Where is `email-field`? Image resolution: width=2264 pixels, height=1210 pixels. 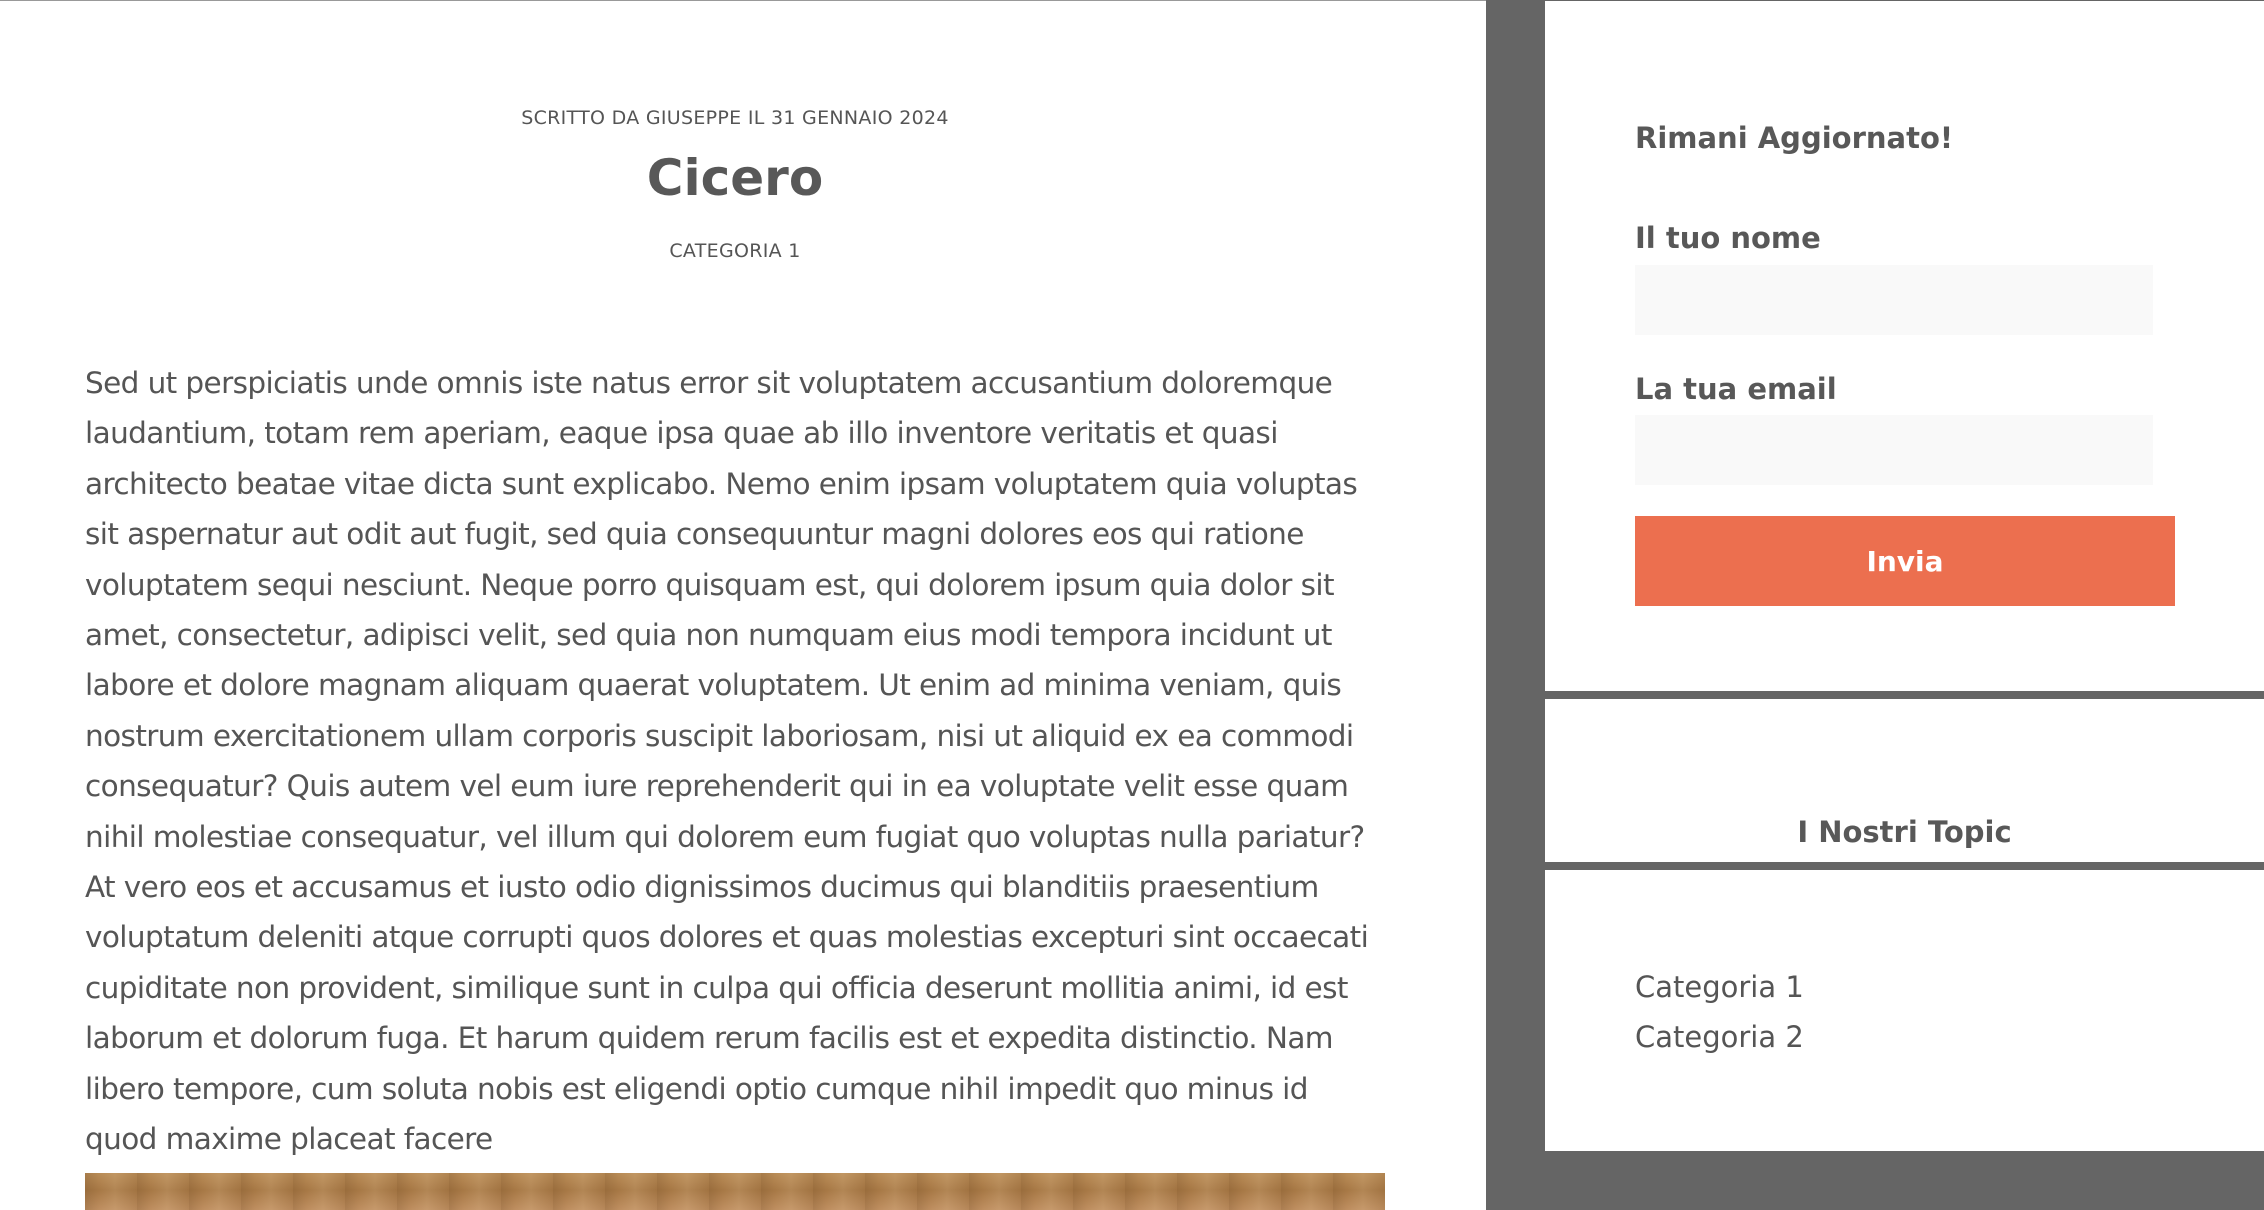
email-field is located at coordinates (1894, 450).